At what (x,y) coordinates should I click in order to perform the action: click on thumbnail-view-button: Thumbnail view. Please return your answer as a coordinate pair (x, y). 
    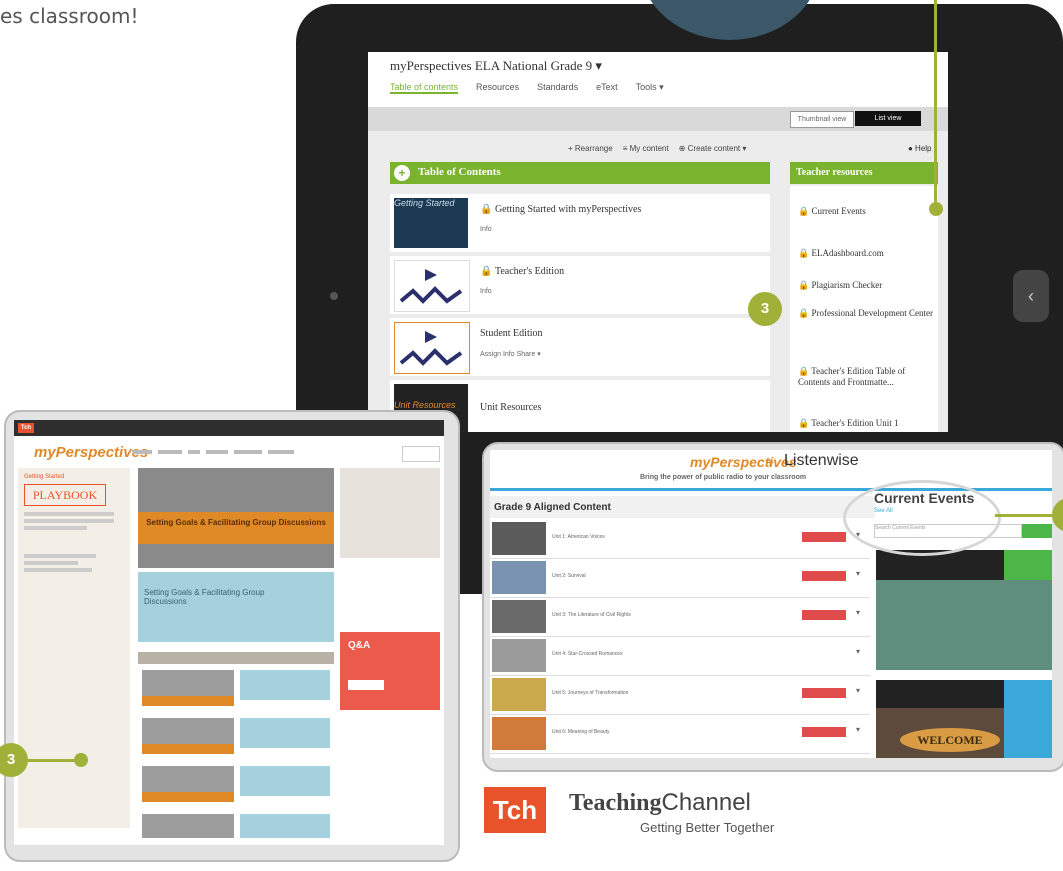
    Looking at the image, I should click on (822, 119).